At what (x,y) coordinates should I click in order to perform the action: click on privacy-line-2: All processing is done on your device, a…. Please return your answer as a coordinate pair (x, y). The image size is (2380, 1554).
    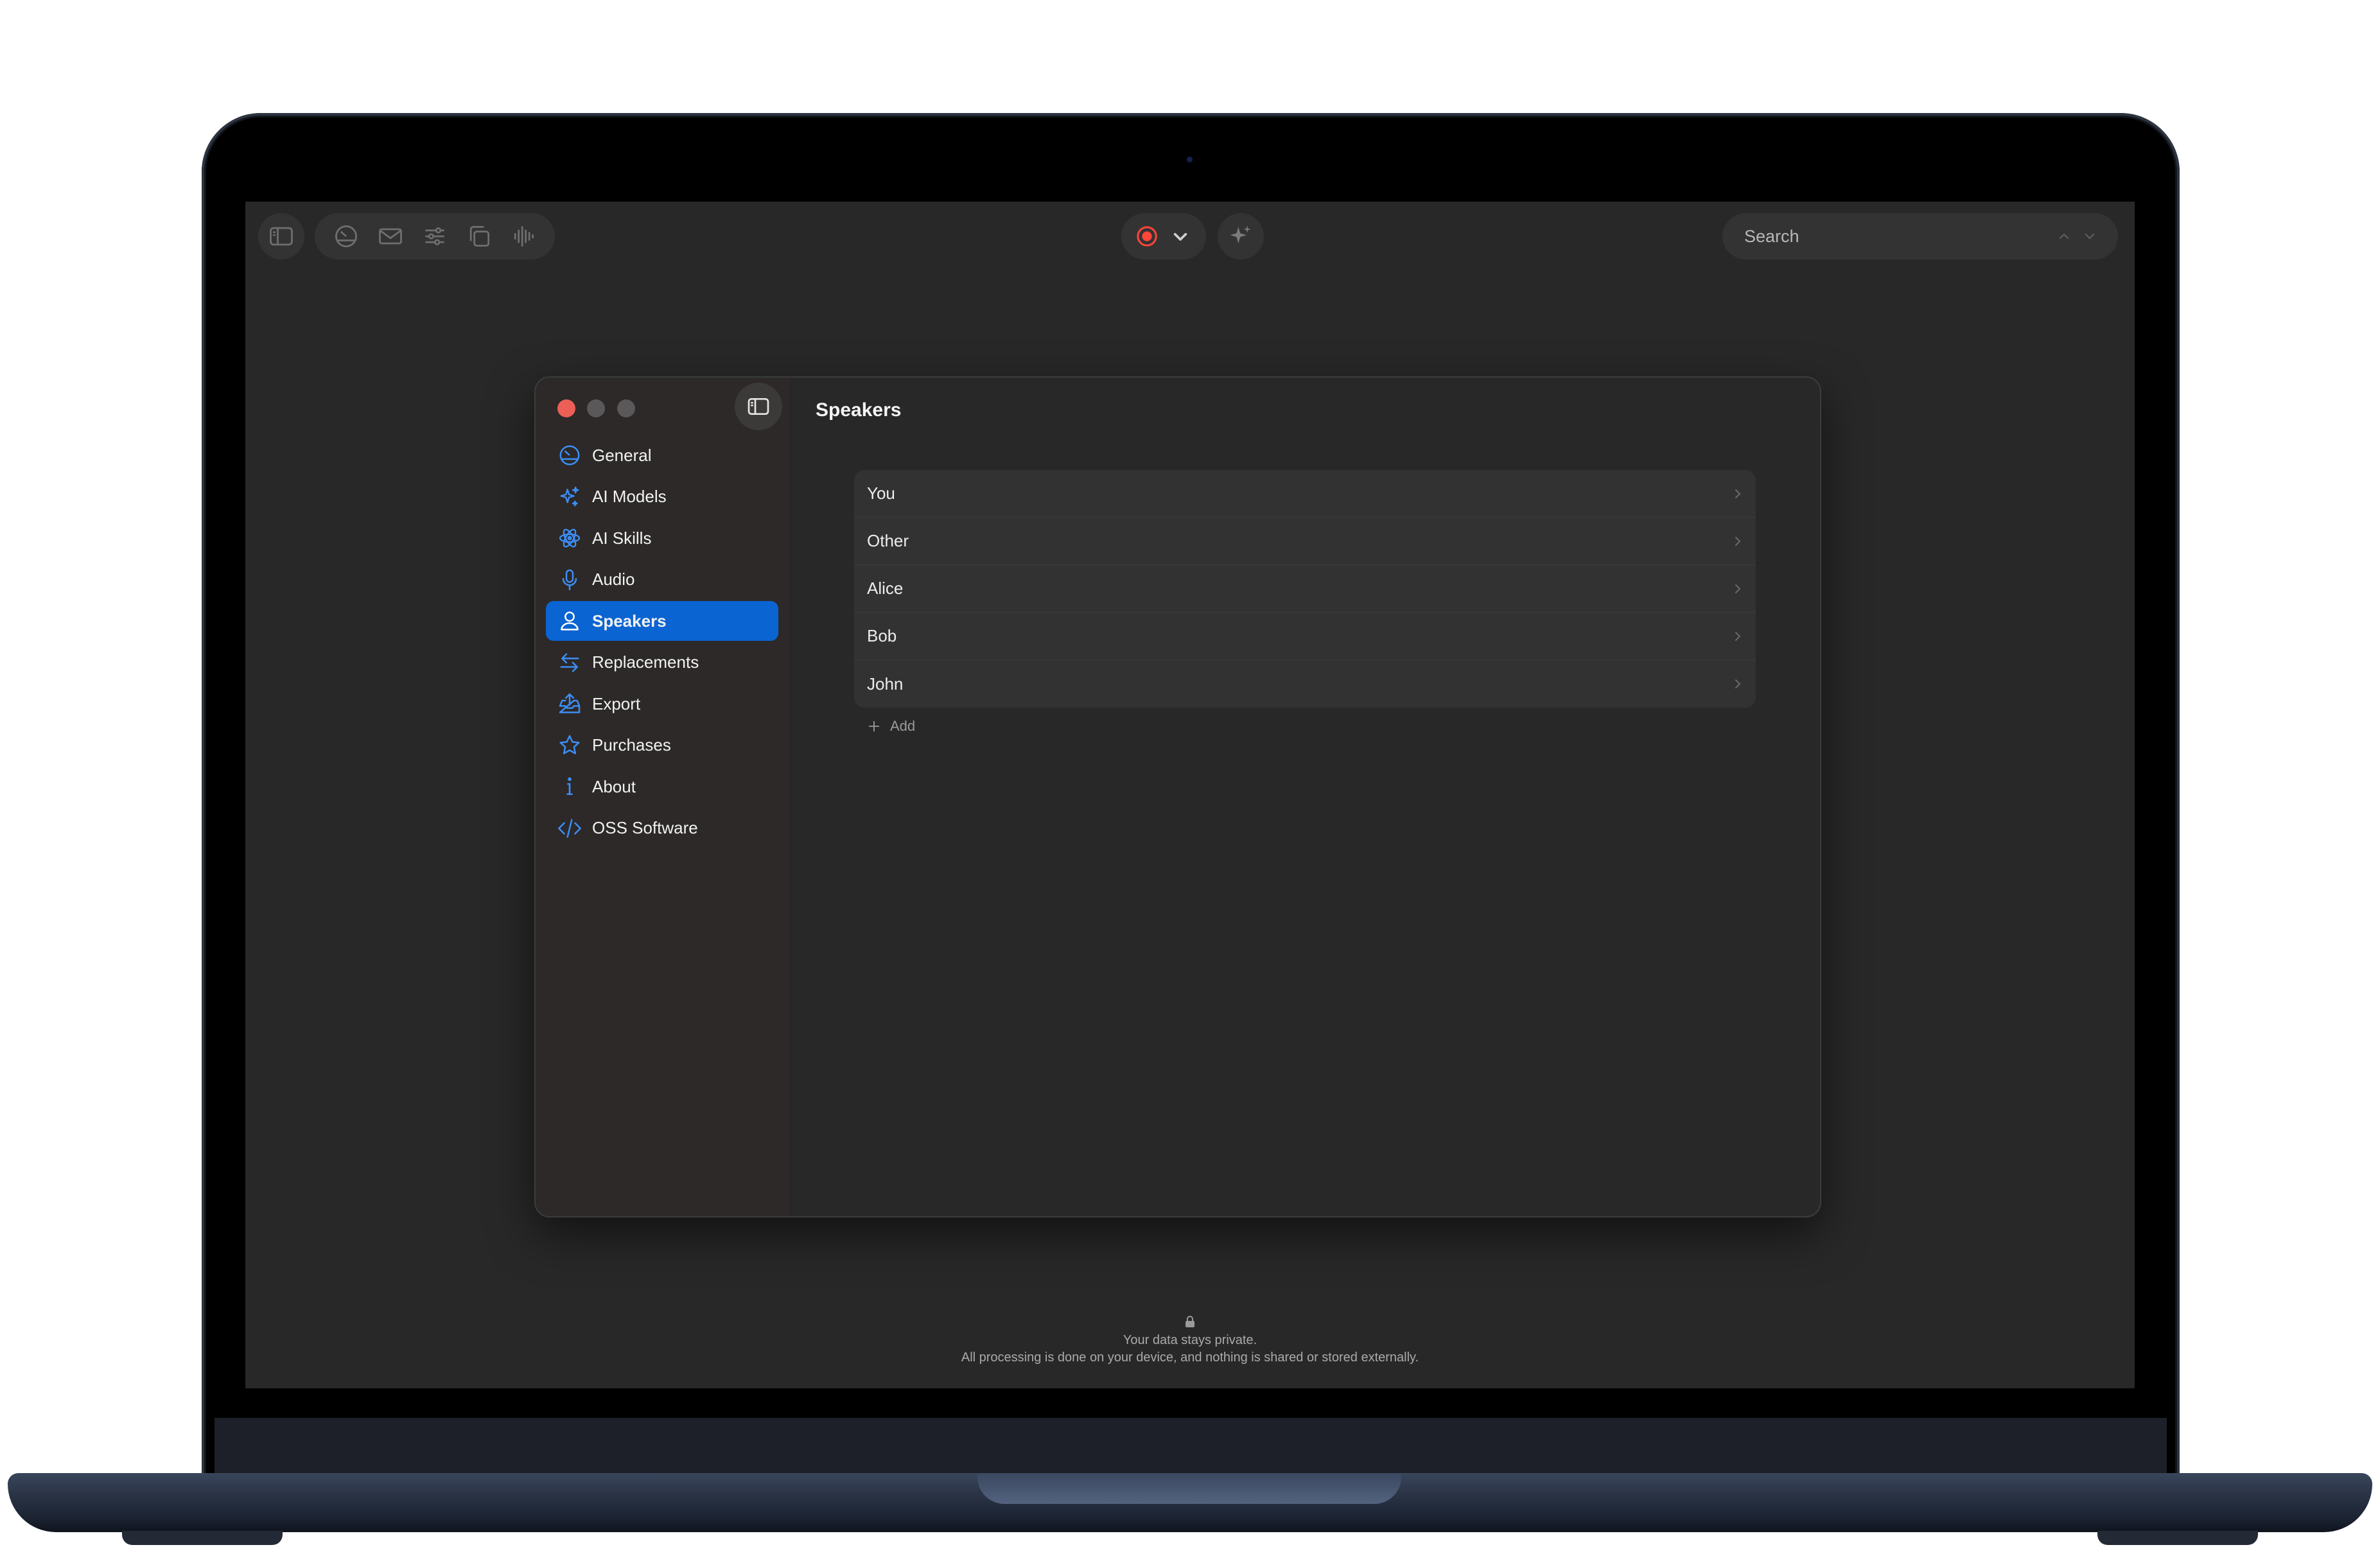
    Looking at the image, I should click on (1190, 1358).